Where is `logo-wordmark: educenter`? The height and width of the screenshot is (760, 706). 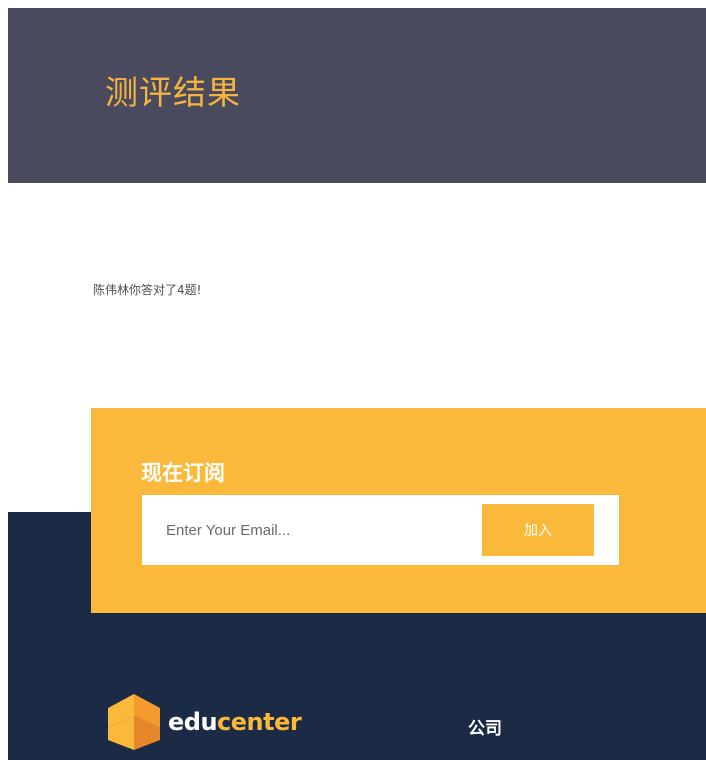
logo-wordmark: educenter is located at coordinates (235, 722).